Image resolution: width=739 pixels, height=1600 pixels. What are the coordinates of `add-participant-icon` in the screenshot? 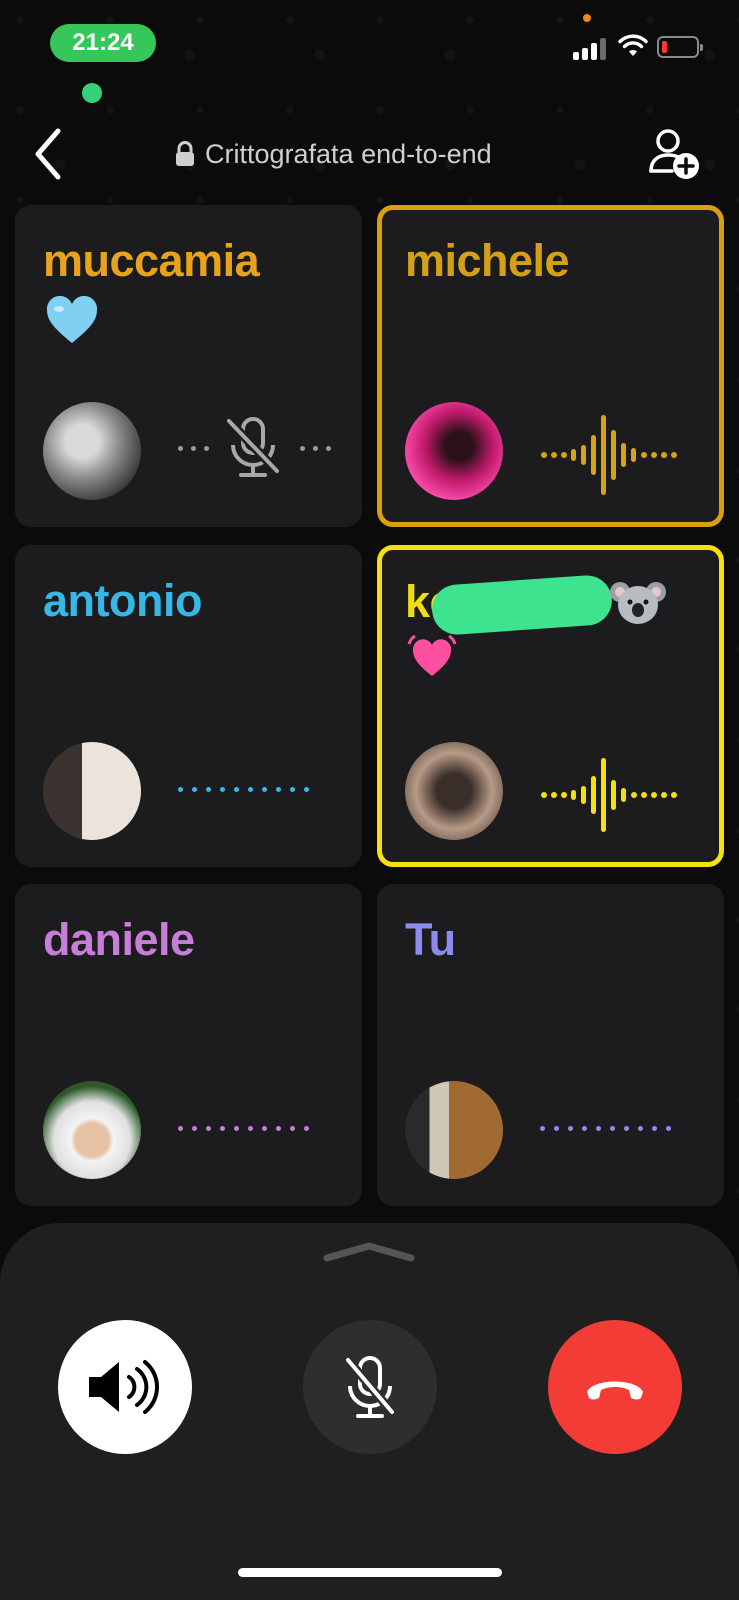 It's located at (676, 156).